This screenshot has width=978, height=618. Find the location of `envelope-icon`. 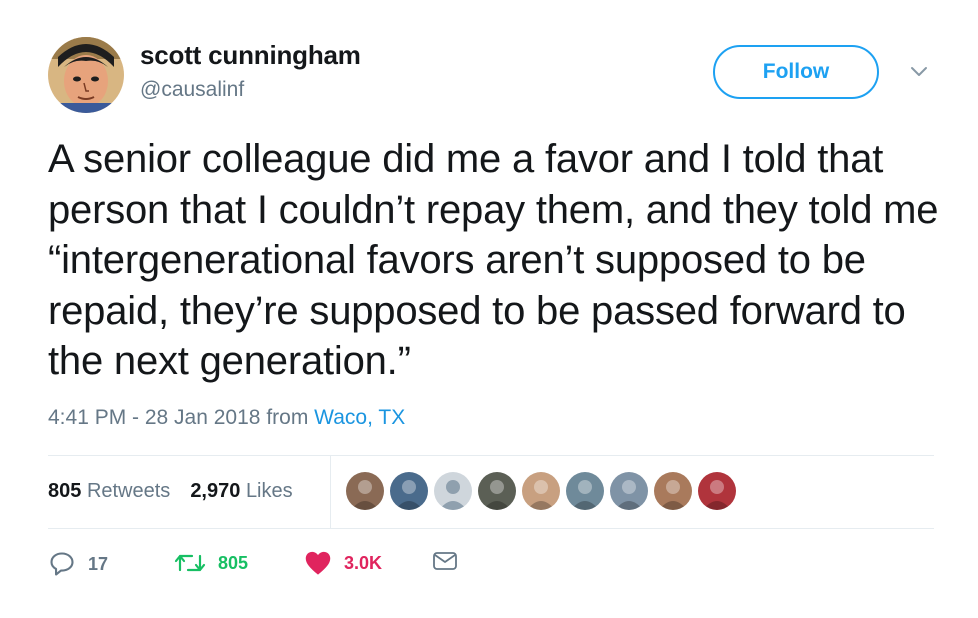

envelope-icon is located at coordinates (445, 561).